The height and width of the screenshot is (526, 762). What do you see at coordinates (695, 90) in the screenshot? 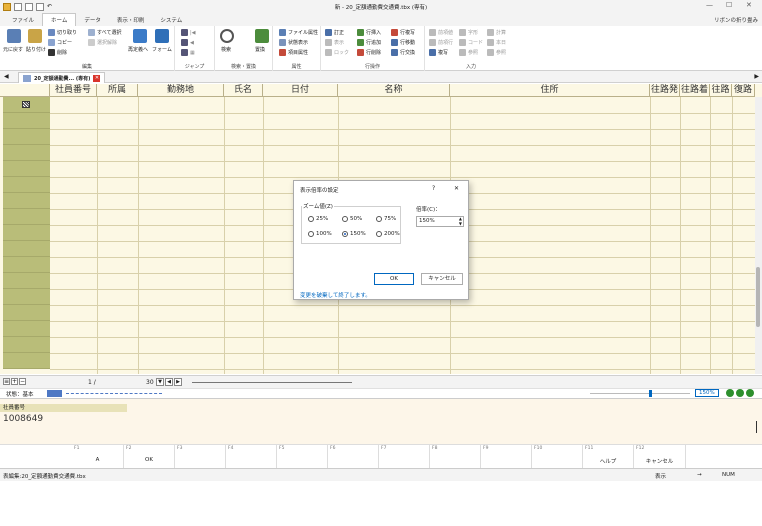
I see `column-header-outbound-arr: 往路着` at bounding box center [695, 90].